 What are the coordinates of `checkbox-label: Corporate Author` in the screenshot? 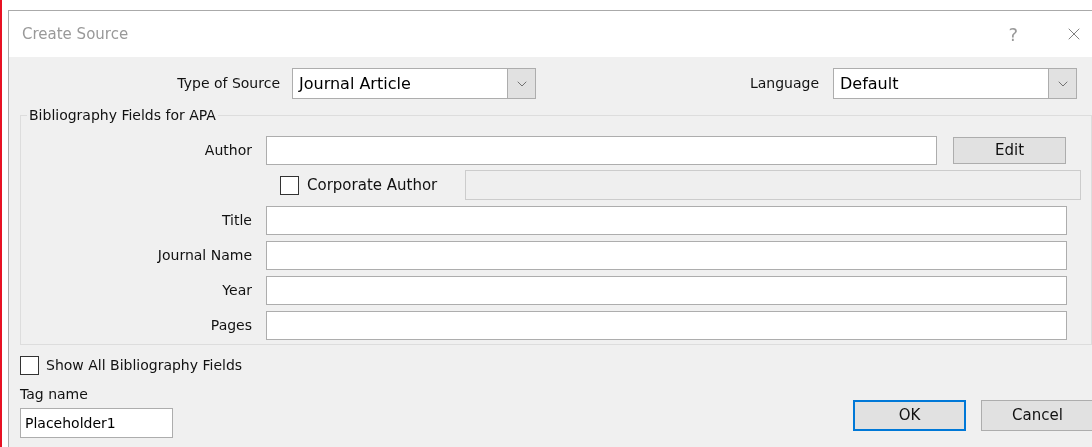 It's located at (373, 185).